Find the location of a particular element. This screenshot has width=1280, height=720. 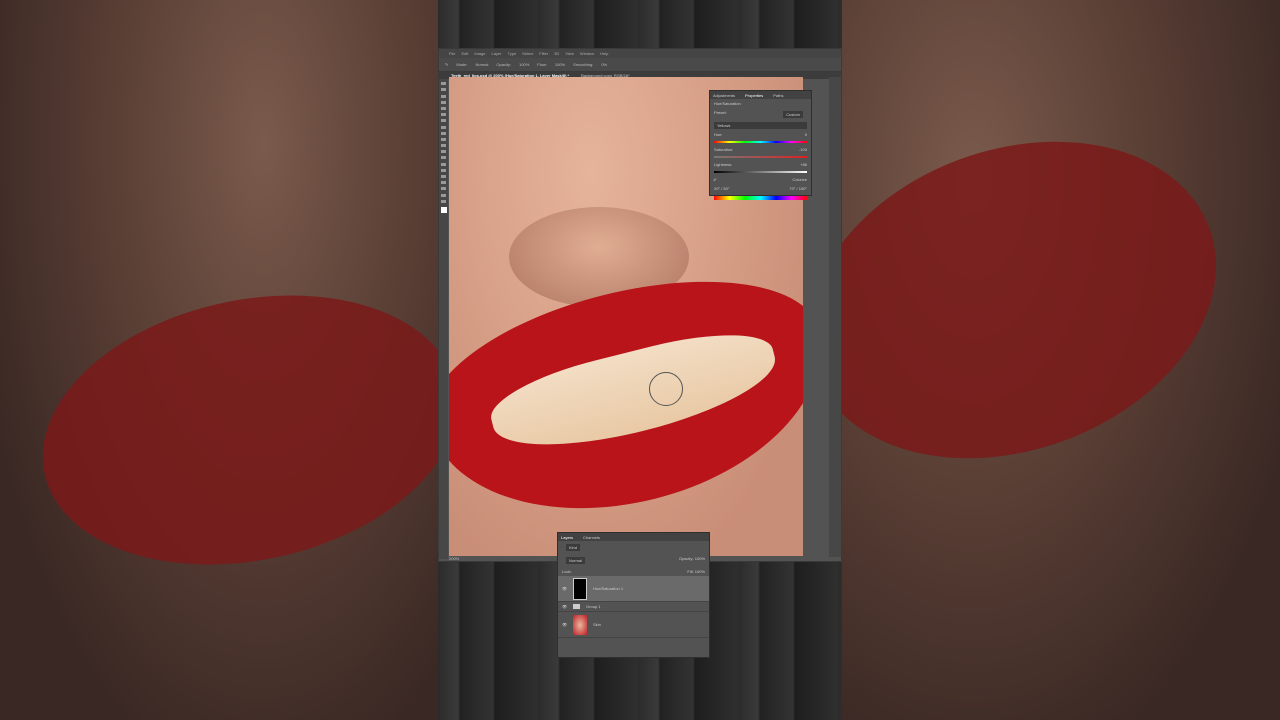

flow-label: Flow: is located at coordinates (542, 64).